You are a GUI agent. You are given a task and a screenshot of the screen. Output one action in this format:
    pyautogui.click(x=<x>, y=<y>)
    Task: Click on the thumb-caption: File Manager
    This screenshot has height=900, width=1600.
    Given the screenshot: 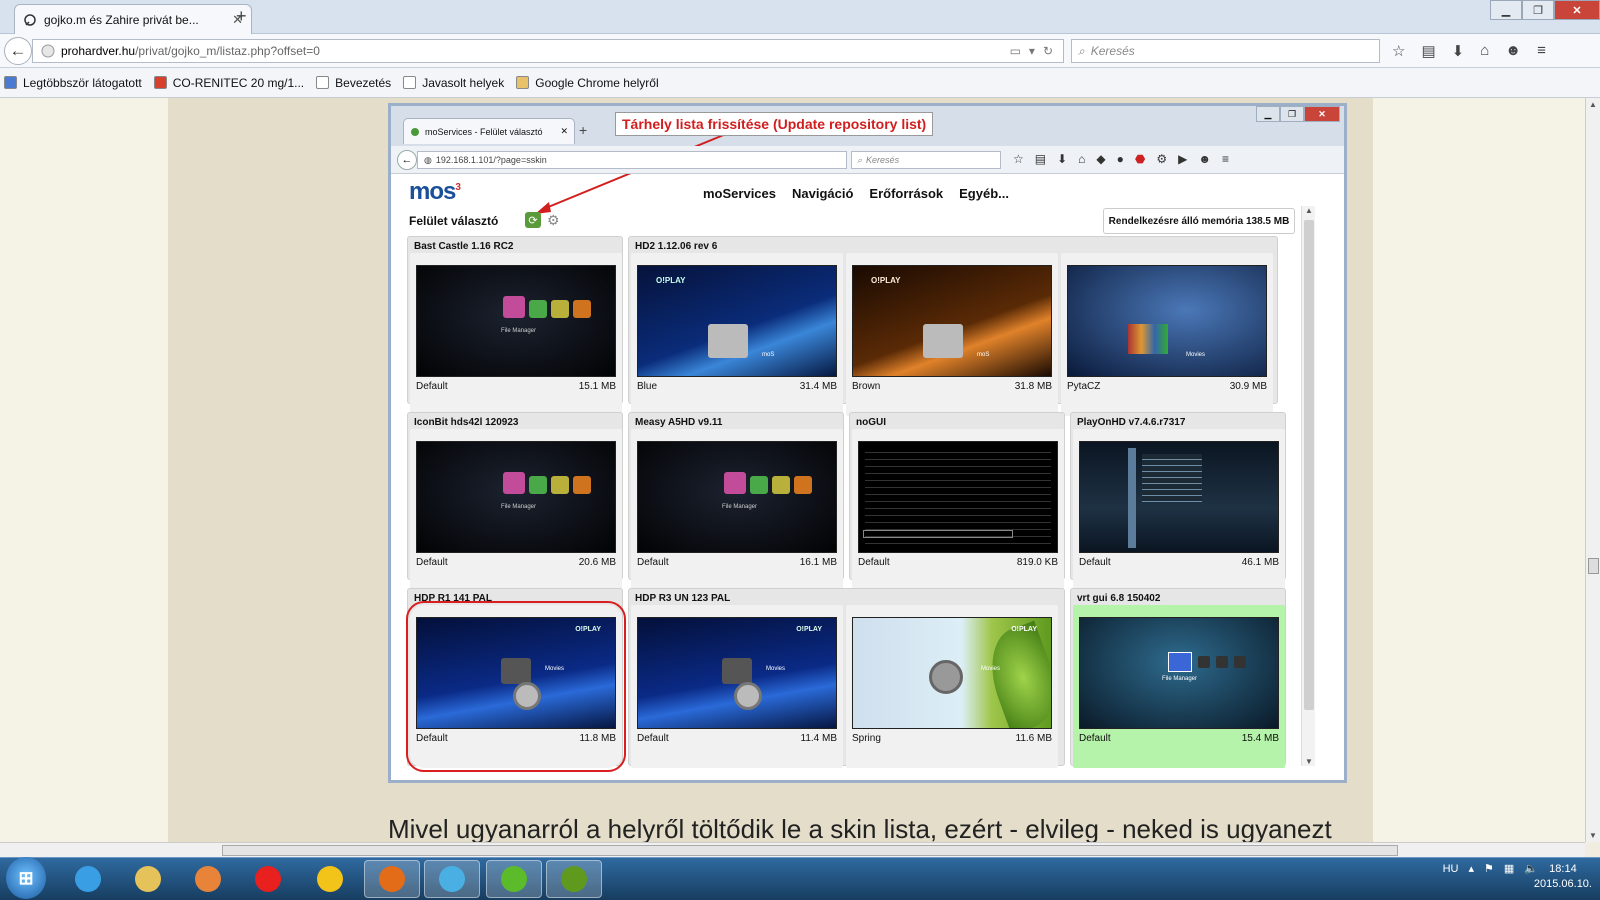 What is the action you would take?
    pyautogui.click(x=519, y=507)
    